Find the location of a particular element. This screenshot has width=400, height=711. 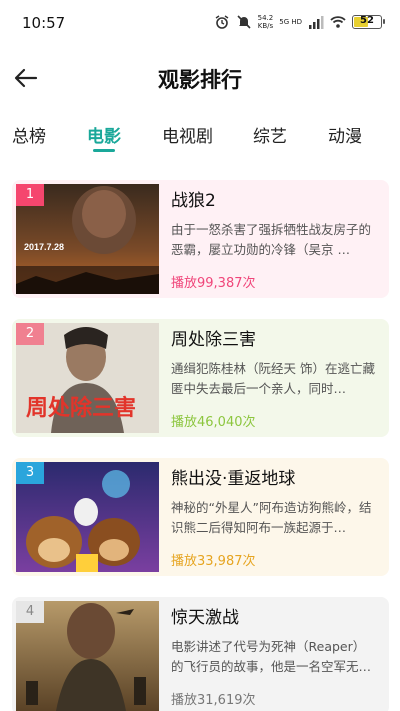

play-count: 播放99,387次 is located at coordinates (213, 283).